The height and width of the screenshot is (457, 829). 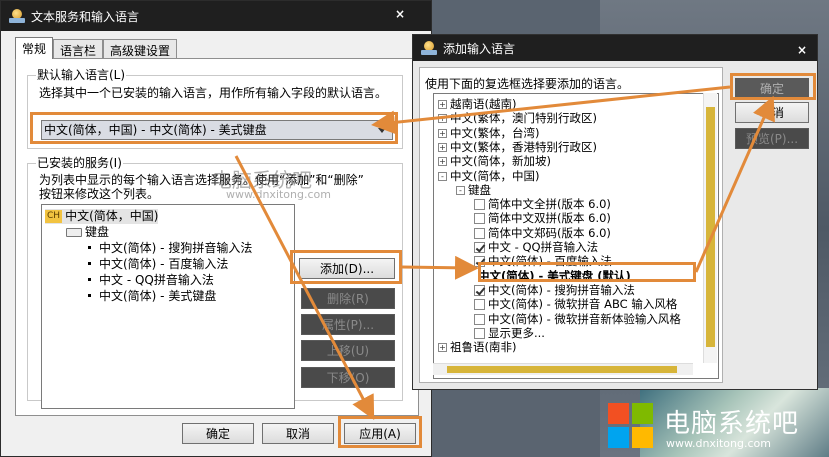 What do you see at coordinates (772, 112) in the screenshot?
I see `add-cancel-button: 取消` at bounding box center [772, 112].